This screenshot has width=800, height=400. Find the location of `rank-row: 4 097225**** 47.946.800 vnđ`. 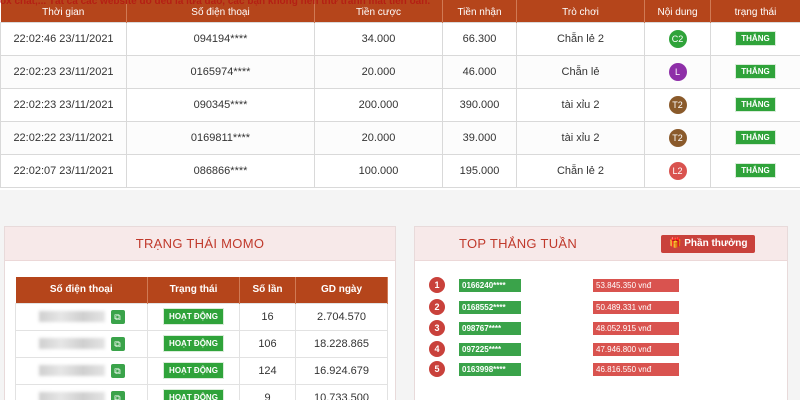

rank-row: 4 097225**** 47.946.800 vnđ is located at coordinates (604, 350).